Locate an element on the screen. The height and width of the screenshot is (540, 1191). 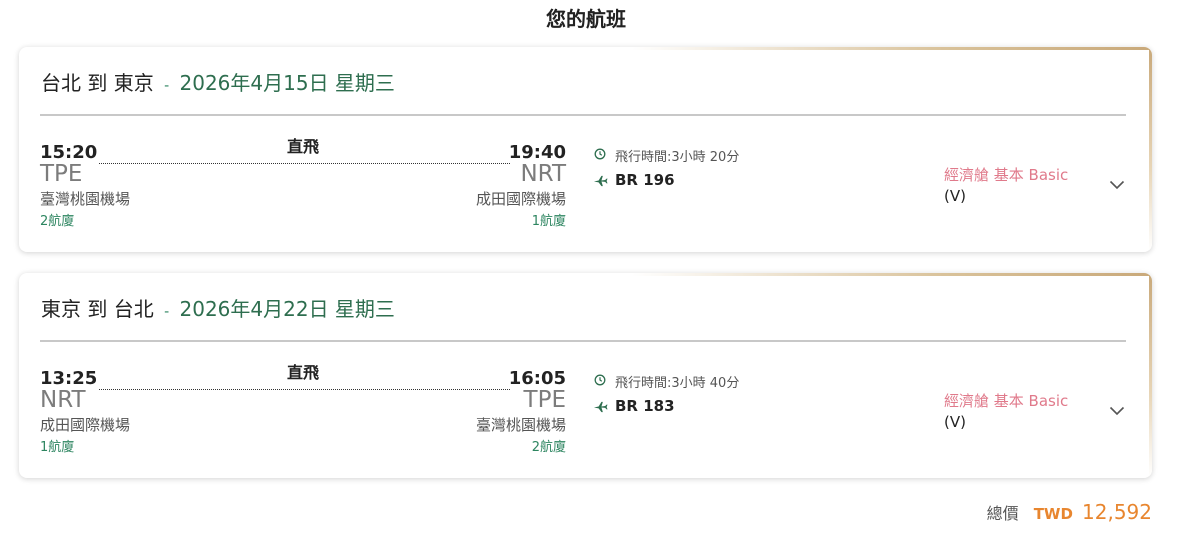
arrival-code: TPE is located at coordinates (544, 400).